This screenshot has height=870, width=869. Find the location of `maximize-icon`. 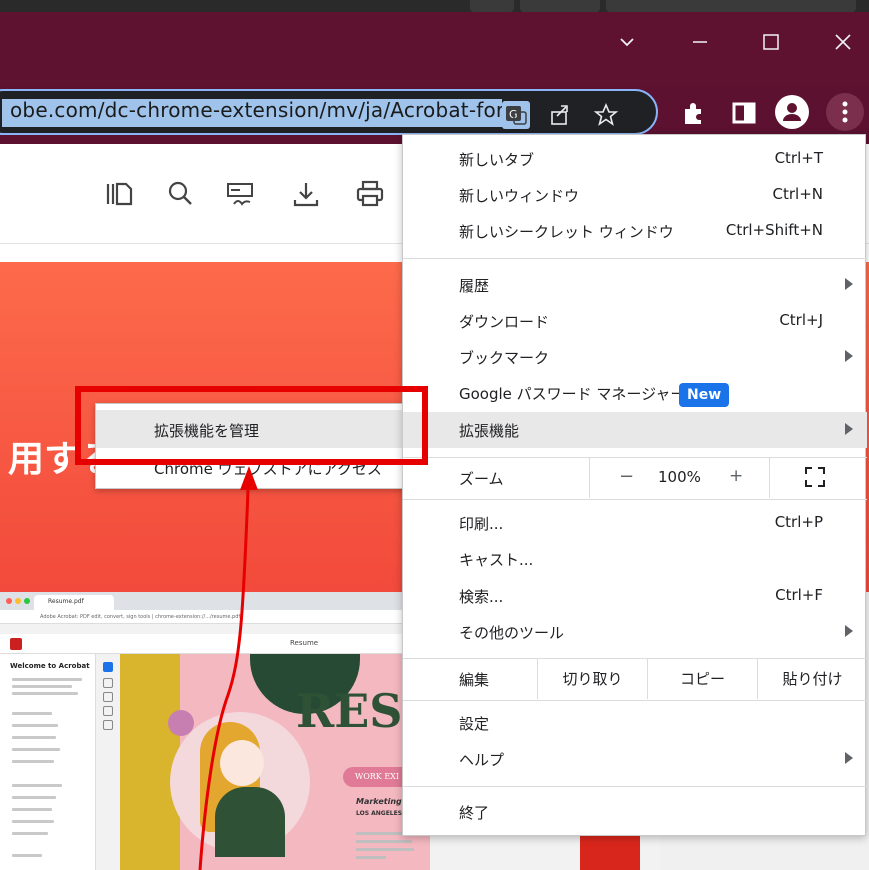

maximize-icon is located at coordinates (771, 42).